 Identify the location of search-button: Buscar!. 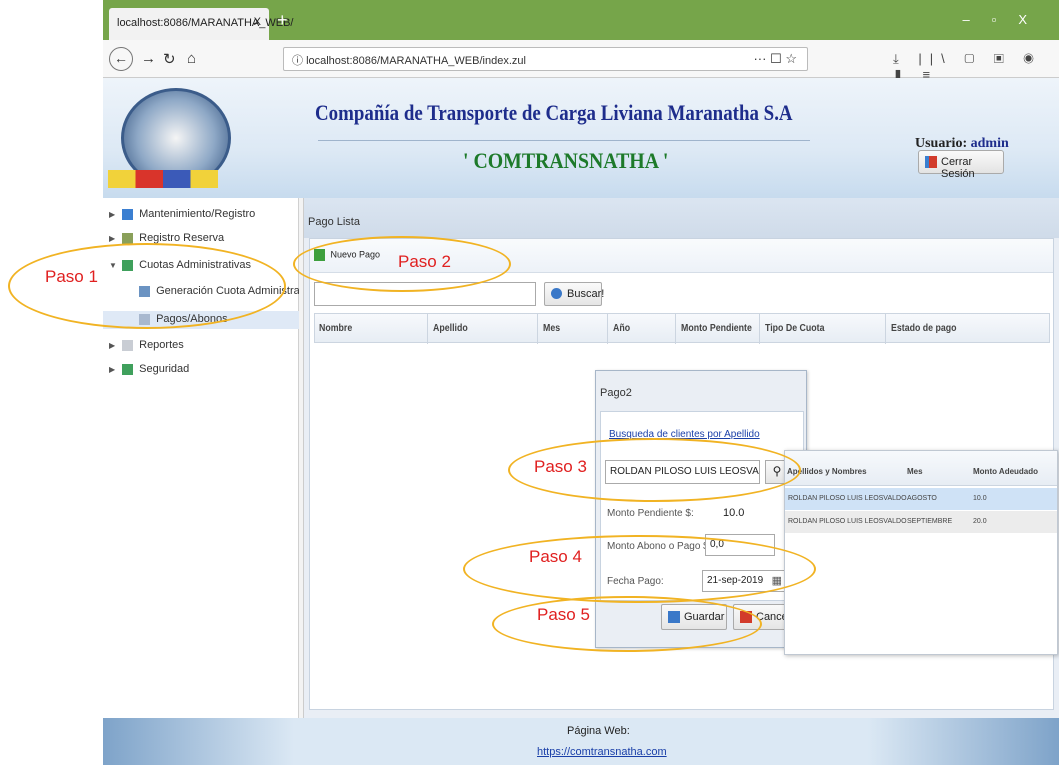
(574, 294).